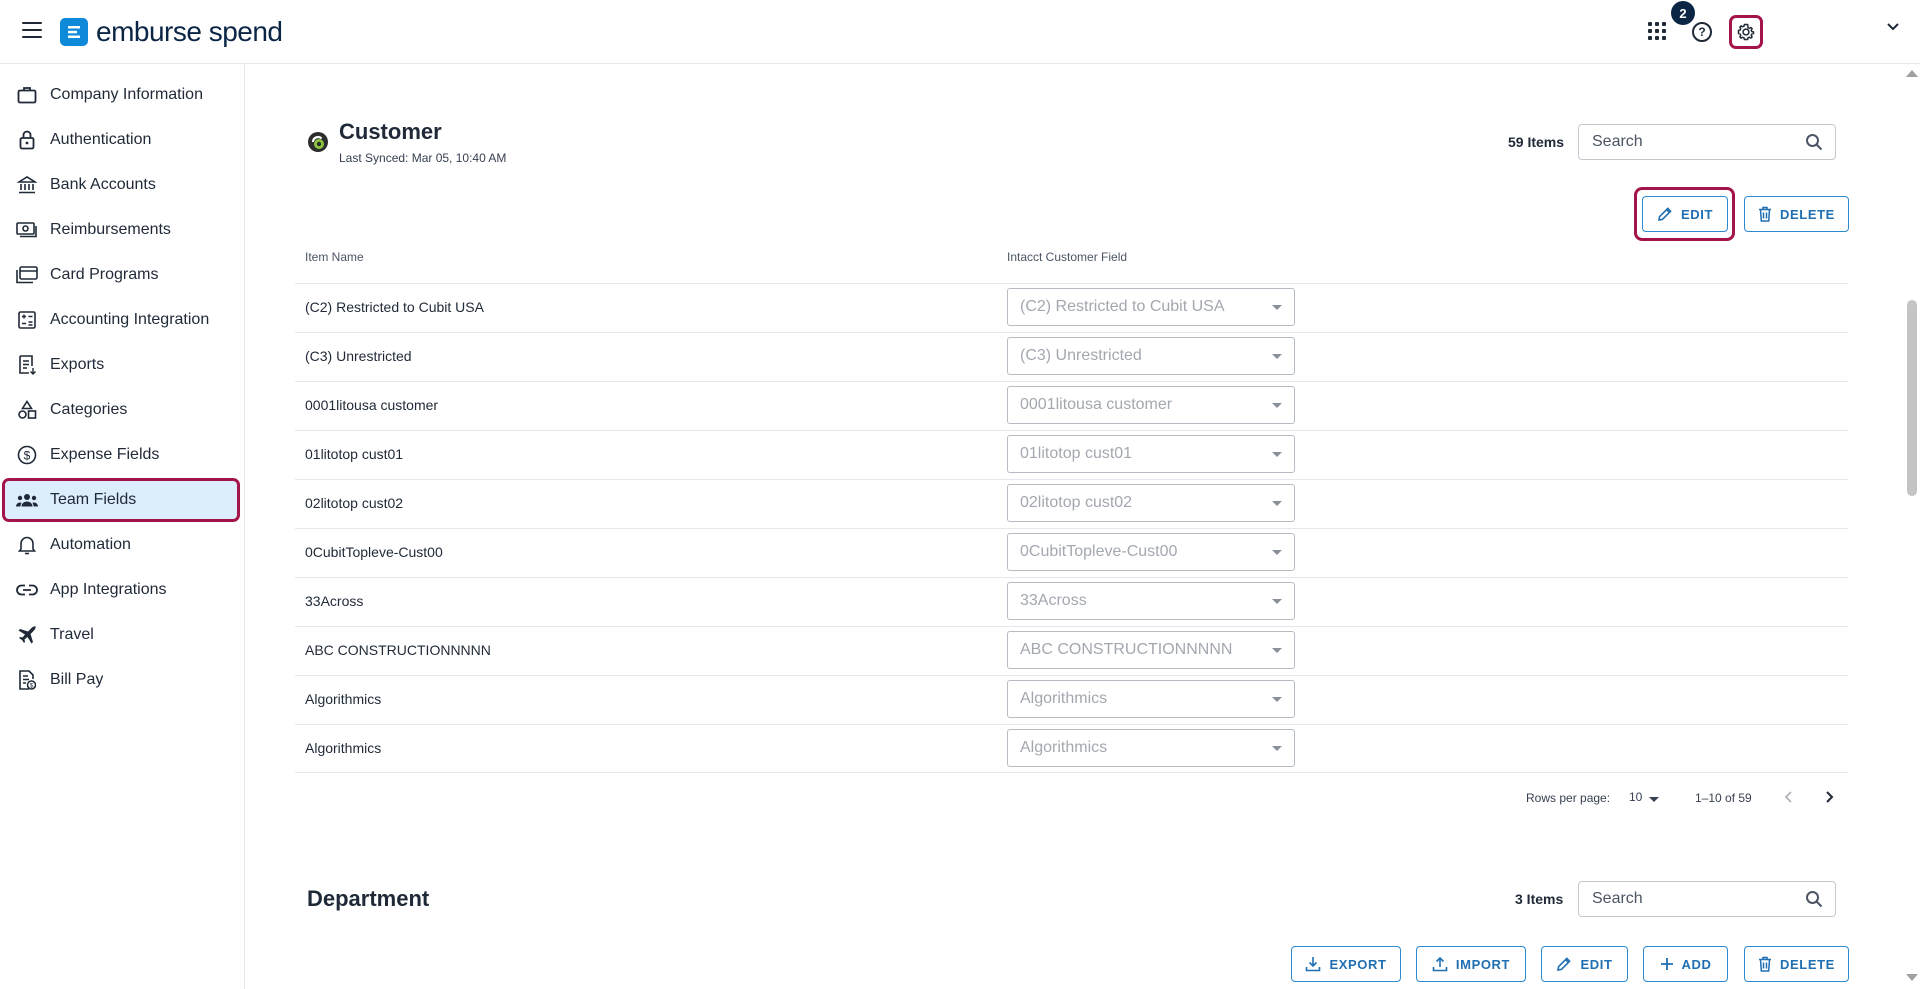 The height and width of the screenshot is (989, 1920). What do you see at coordinates (960, 32) in the screenshot?
I see `top-bar: emburse spend 2 ?` at bounding box center [960, 32].